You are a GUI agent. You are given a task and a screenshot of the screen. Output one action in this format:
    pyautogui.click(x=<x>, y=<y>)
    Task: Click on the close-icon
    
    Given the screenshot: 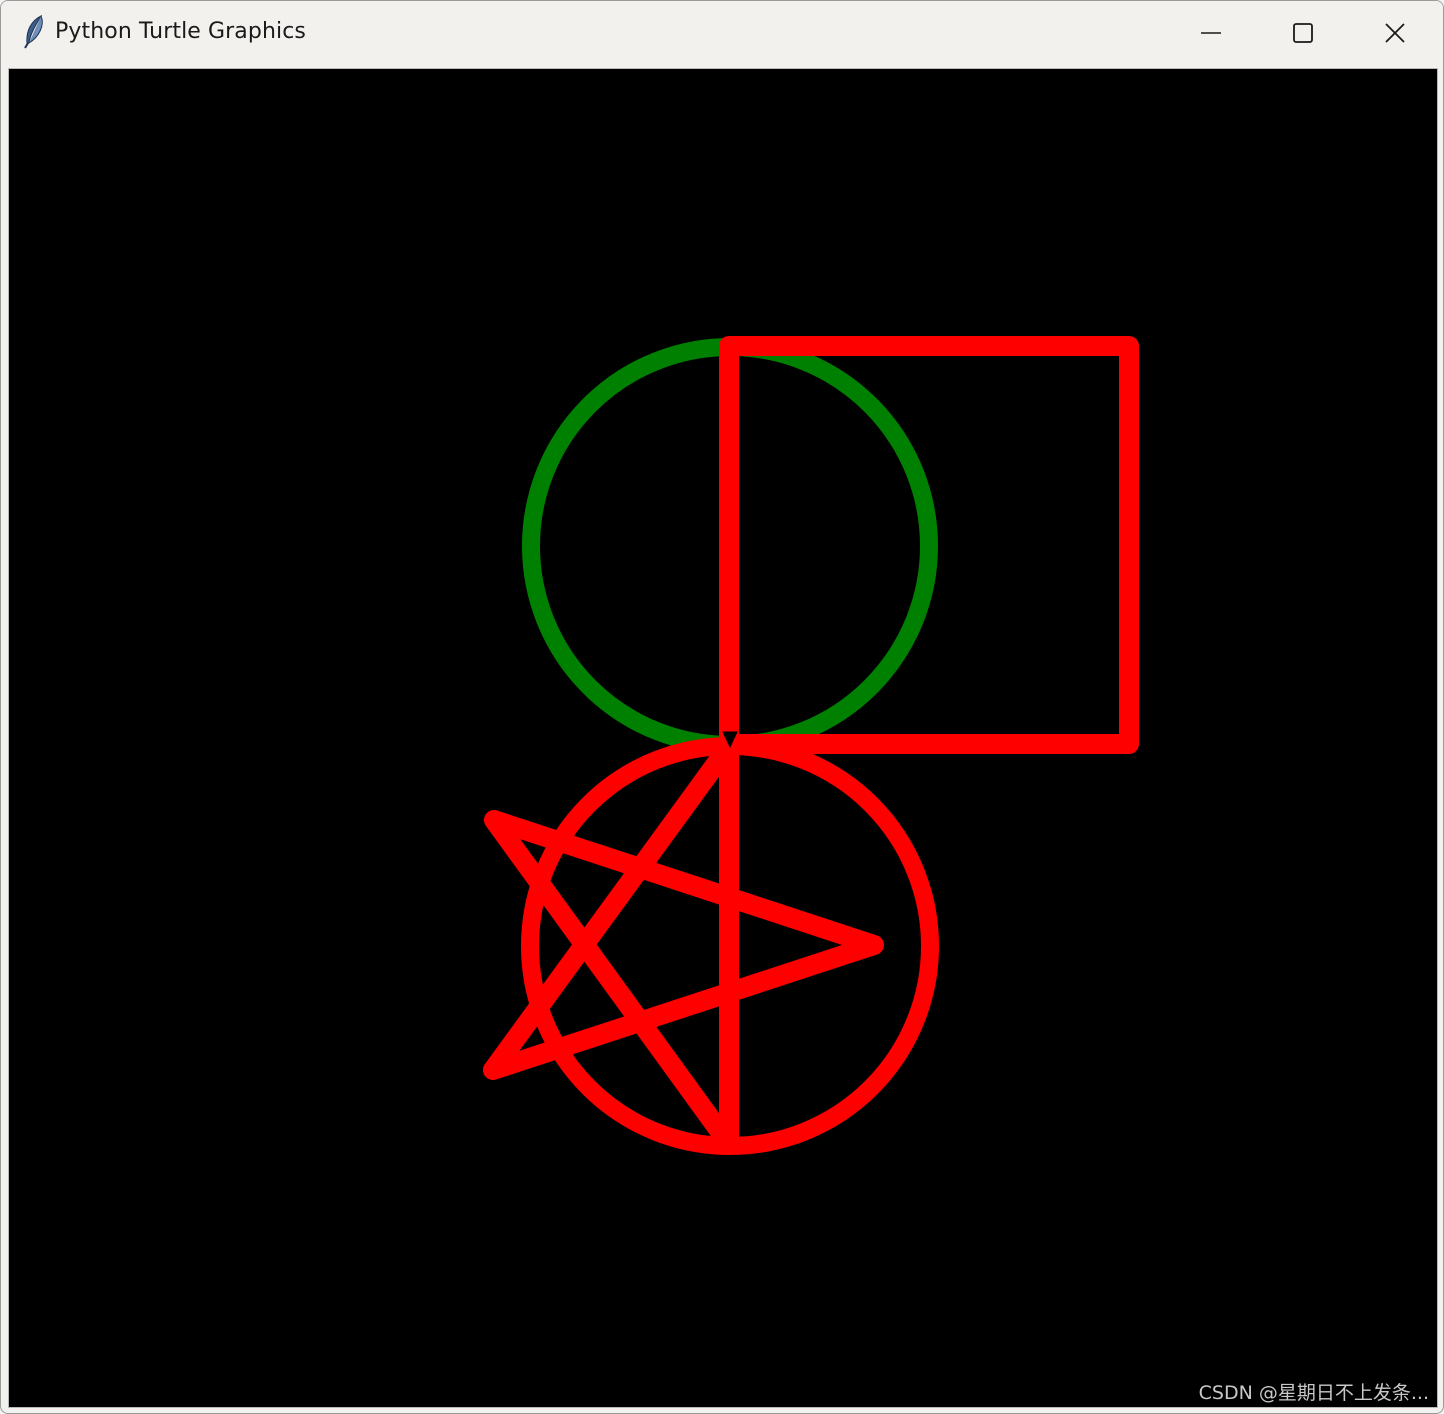 What is the action you would take?
    pyautogui.click(x=1395, y=33)
    